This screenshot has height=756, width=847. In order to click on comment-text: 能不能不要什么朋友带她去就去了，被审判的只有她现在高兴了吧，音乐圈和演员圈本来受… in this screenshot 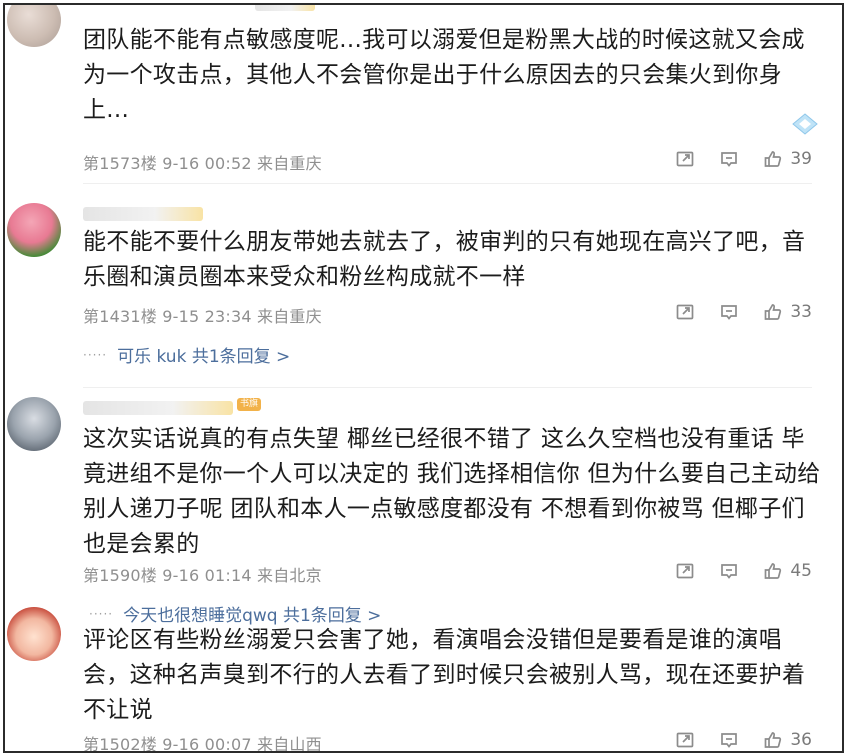, I will do `click(444, 259)`.